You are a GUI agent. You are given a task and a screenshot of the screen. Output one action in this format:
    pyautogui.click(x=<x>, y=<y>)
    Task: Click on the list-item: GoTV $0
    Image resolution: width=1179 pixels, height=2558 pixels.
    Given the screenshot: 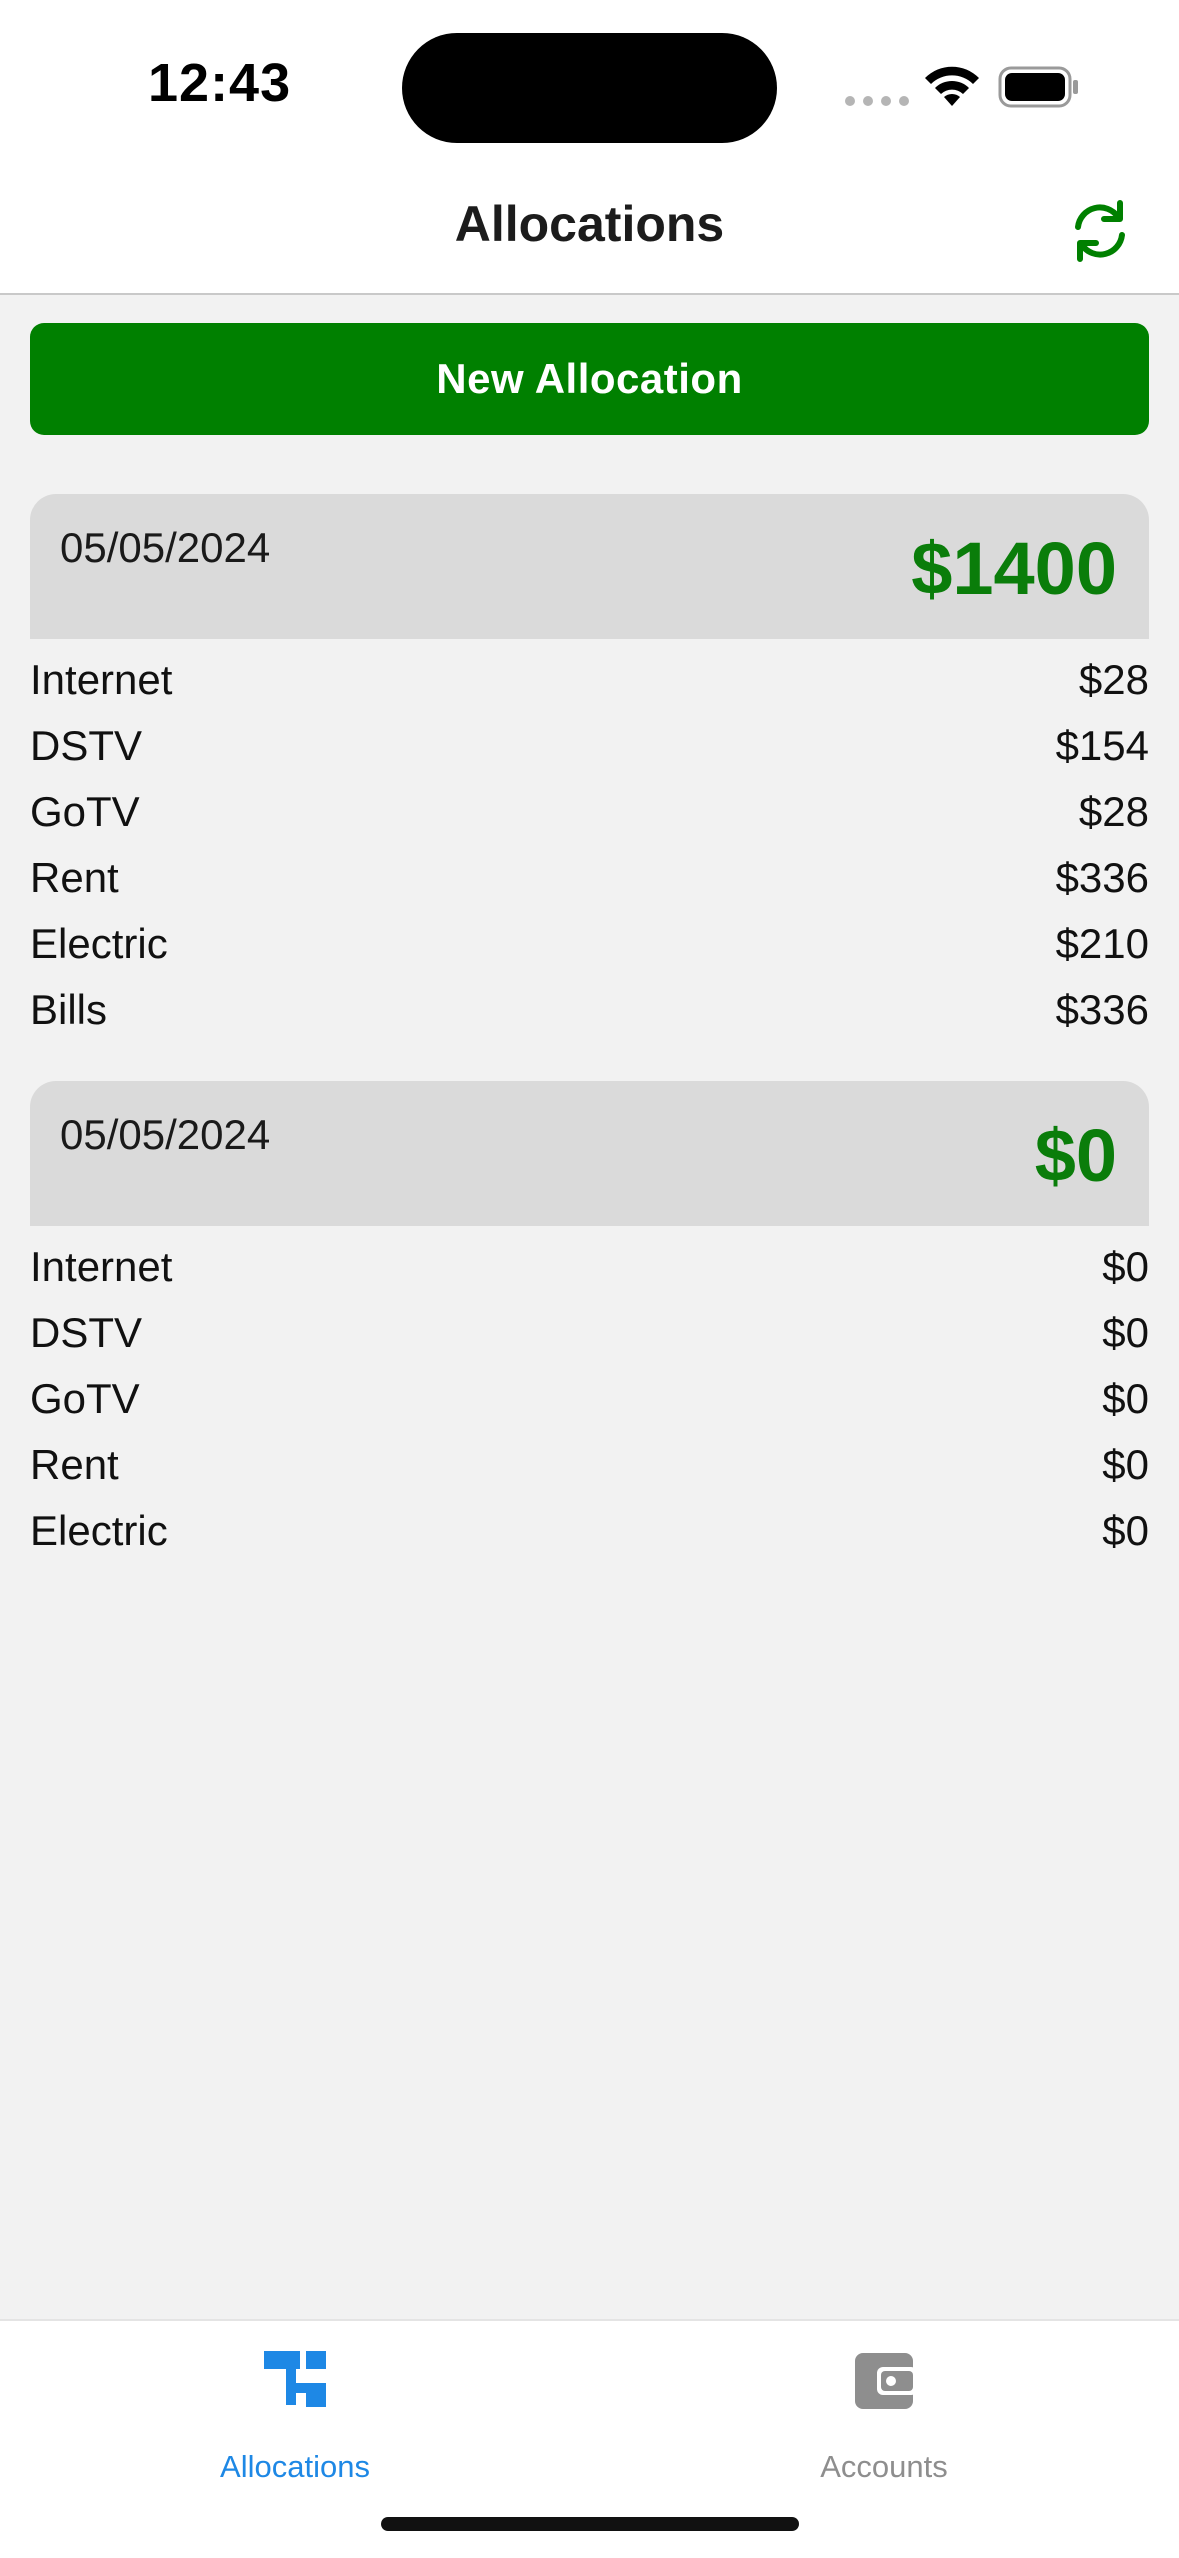 What is the action you would take?
    pyautogui.click(x=589, y=1399)
    